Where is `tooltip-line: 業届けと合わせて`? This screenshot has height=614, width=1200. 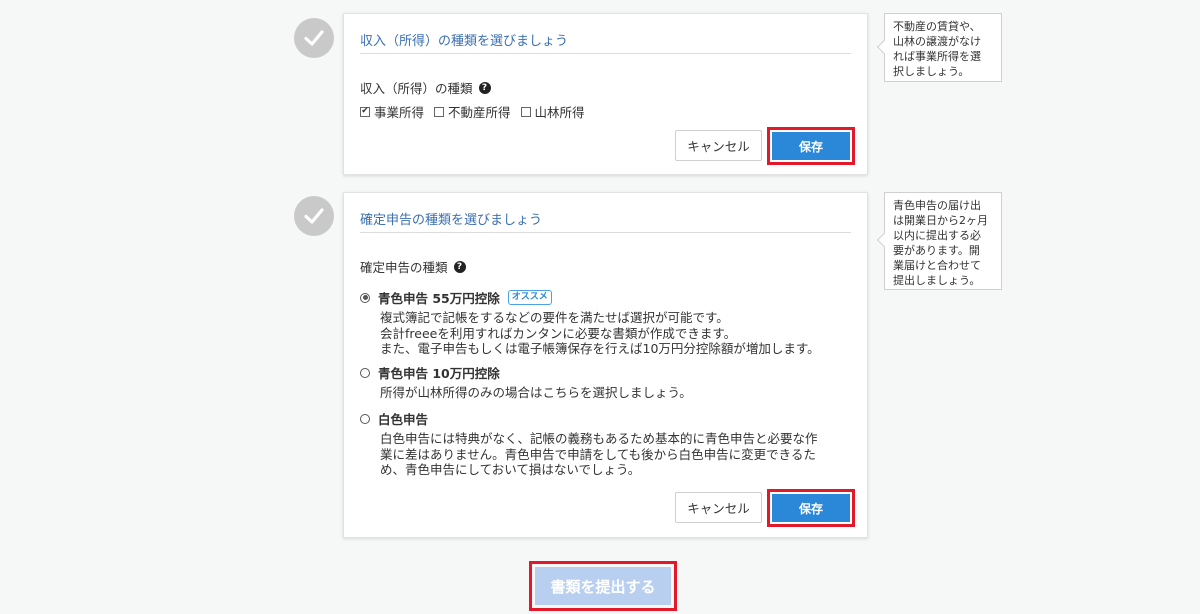
tooltip-line: 業届けと合わせて is located at coordinates (937, 265).